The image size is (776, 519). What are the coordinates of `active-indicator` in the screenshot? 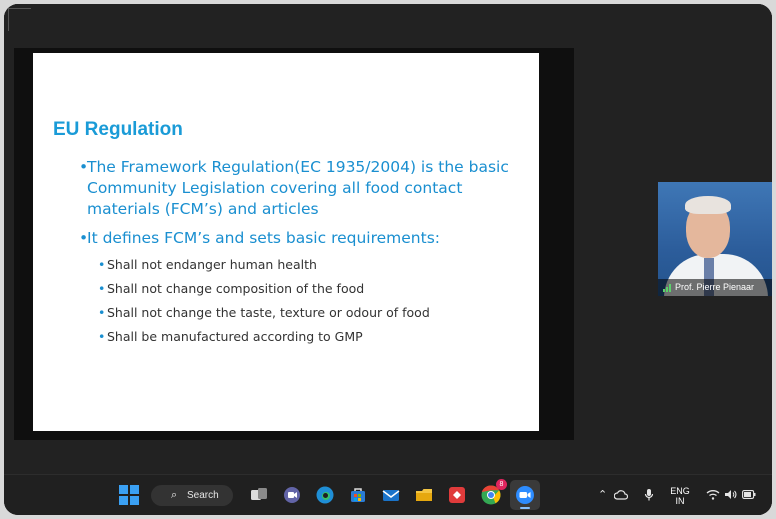 It's located at (525, 508).